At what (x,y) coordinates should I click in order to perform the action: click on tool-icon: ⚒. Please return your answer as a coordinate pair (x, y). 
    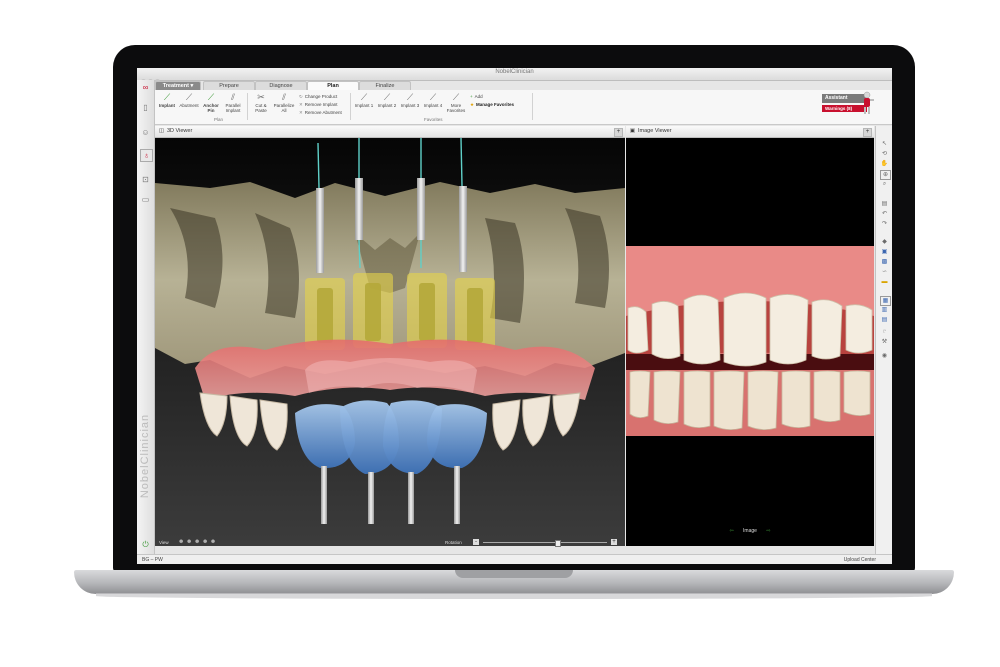
    Looking at the image, I should click on (884, 342).